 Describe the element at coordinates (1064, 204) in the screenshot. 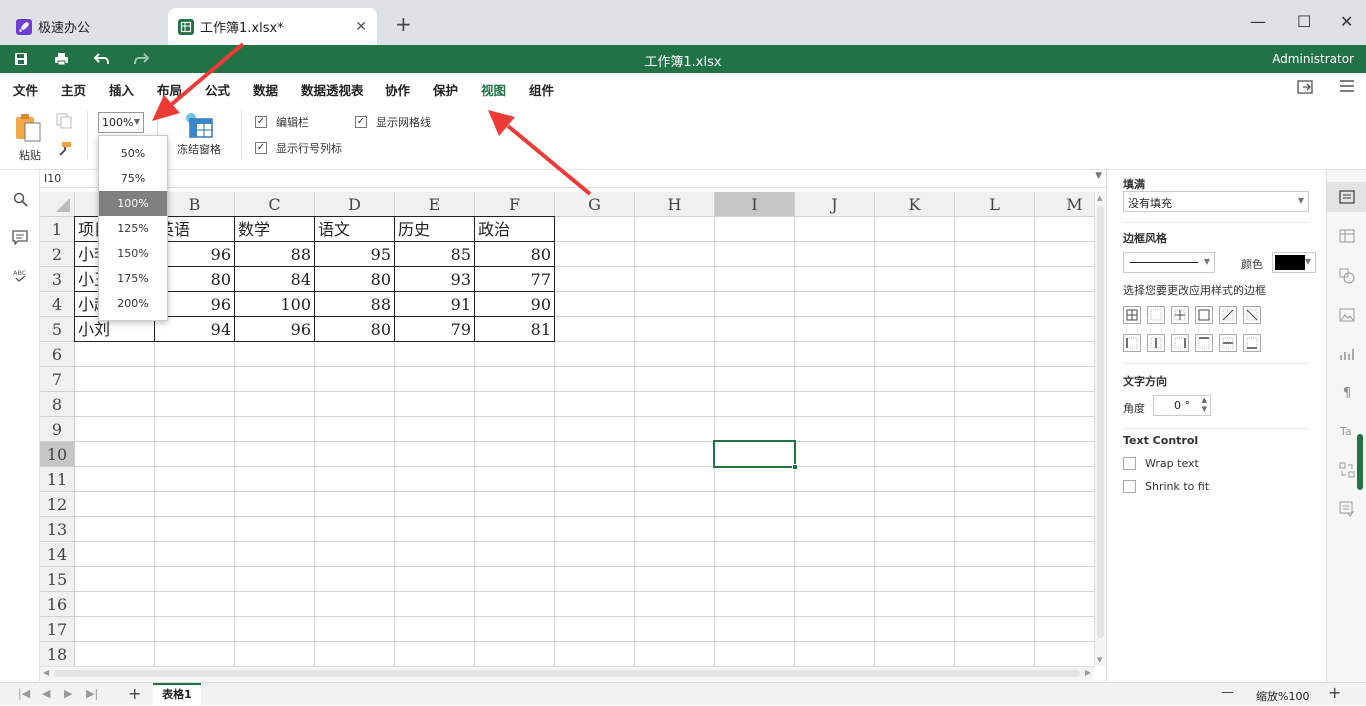

I see `column-header-m: M` at that location.